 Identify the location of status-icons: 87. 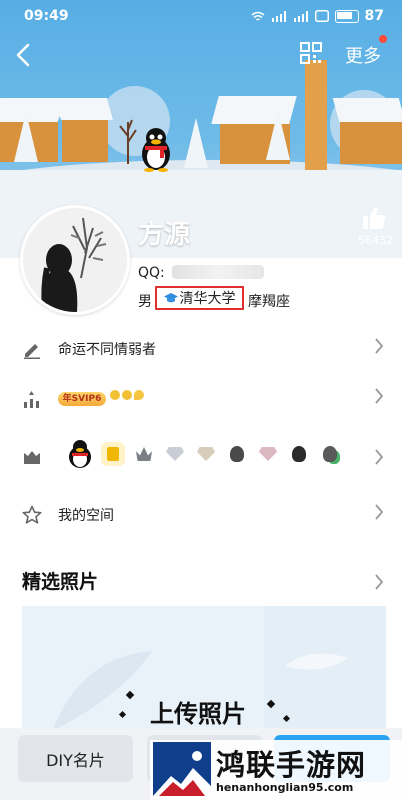
(317, 16).